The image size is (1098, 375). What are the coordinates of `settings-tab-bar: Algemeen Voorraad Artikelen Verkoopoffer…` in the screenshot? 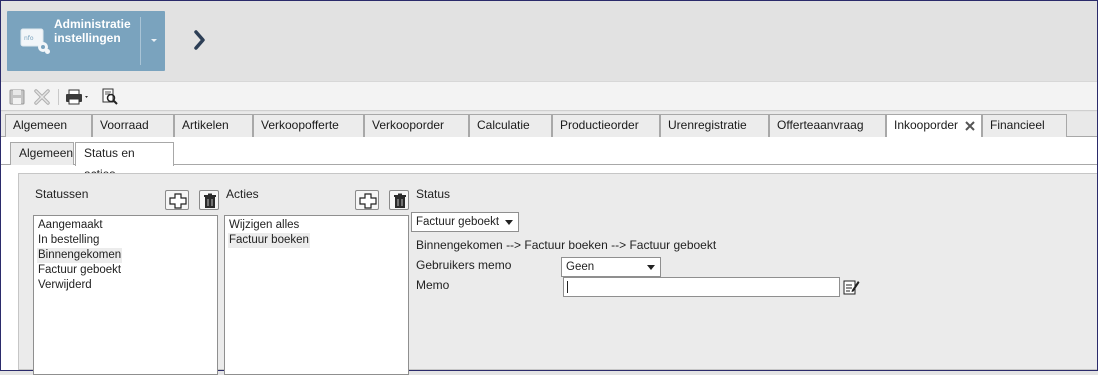 It's located at (549, 125).